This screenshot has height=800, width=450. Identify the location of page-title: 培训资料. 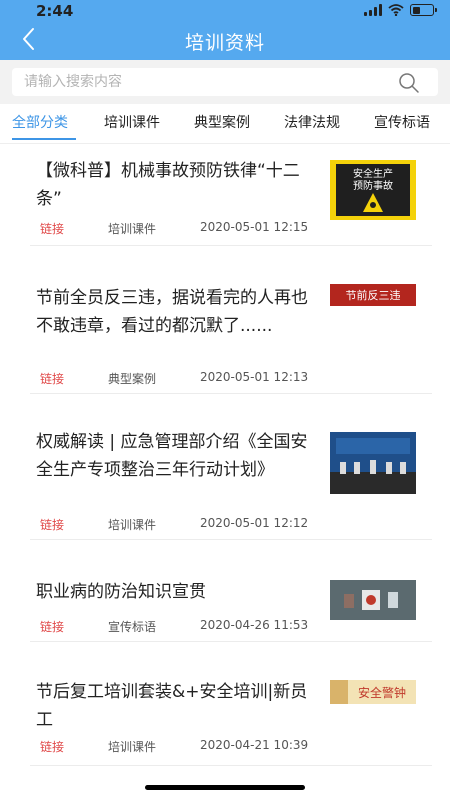
(224, 43).